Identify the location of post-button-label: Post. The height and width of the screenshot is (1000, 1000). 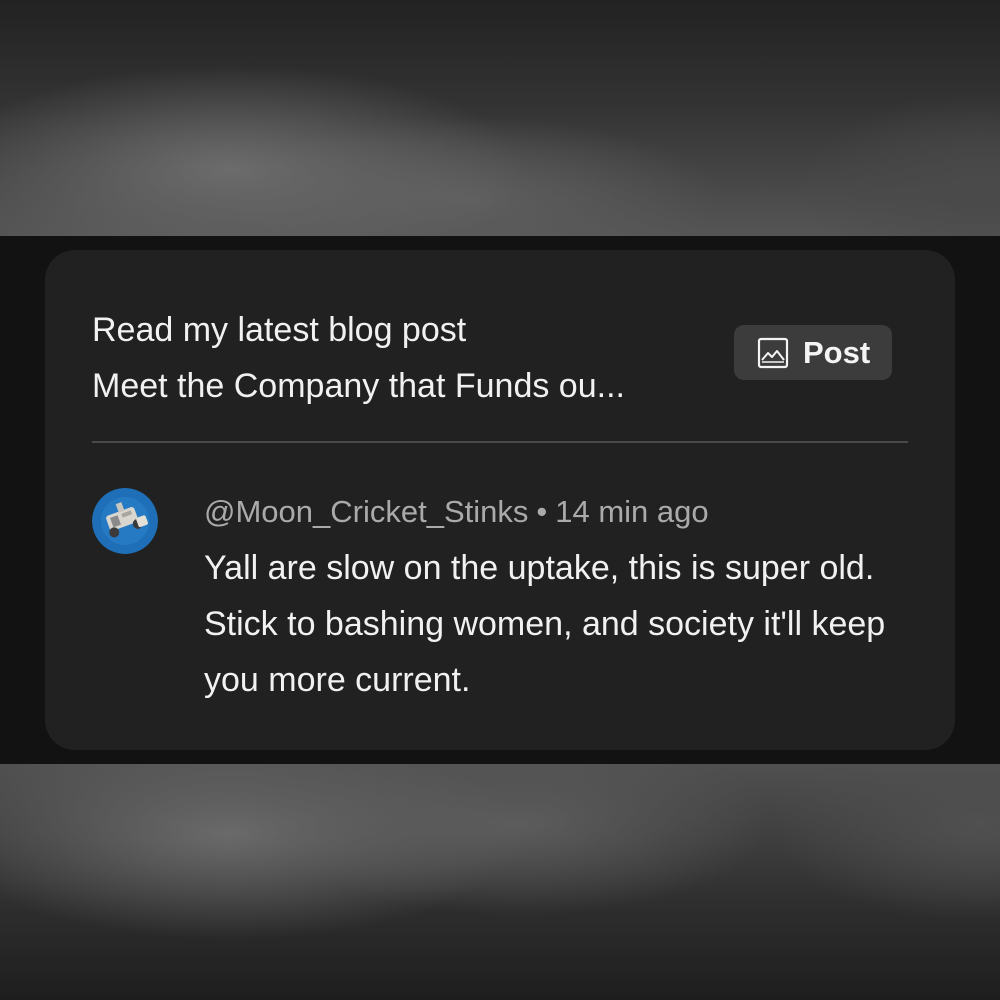
(837, 352).